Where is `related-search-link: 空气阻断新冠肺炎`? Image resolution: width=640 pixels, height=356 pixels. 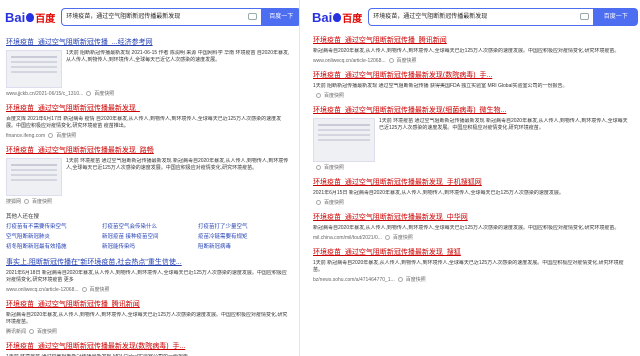 related-search-link: 空气阻断新冠肺炎 is located at coordinates (52, 236).